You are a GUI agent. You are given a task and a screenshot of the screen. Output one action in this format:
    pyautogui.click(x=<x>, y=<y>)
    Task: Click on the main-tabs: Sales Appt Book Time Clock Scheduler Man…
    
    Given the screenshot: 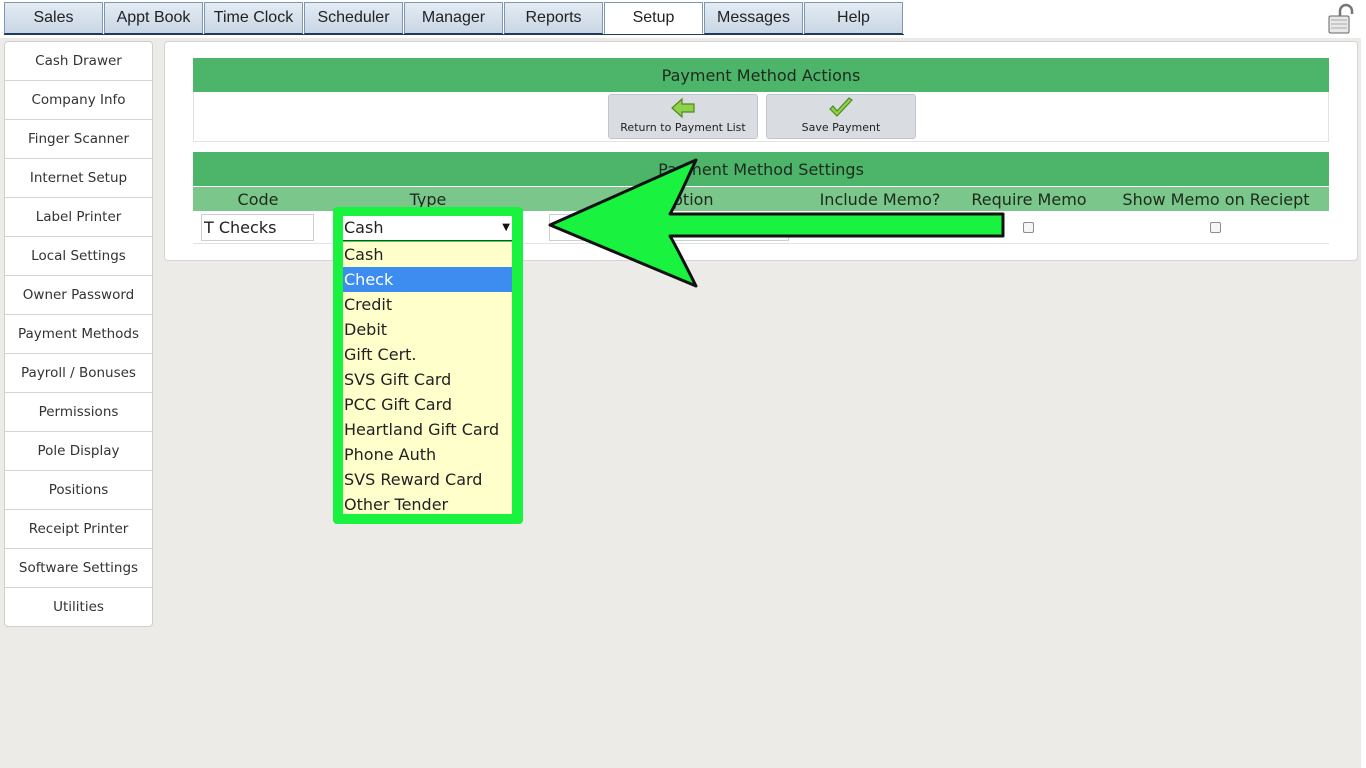 What is the action you would take?
    pyautogui.click(x=454, y=18)
    